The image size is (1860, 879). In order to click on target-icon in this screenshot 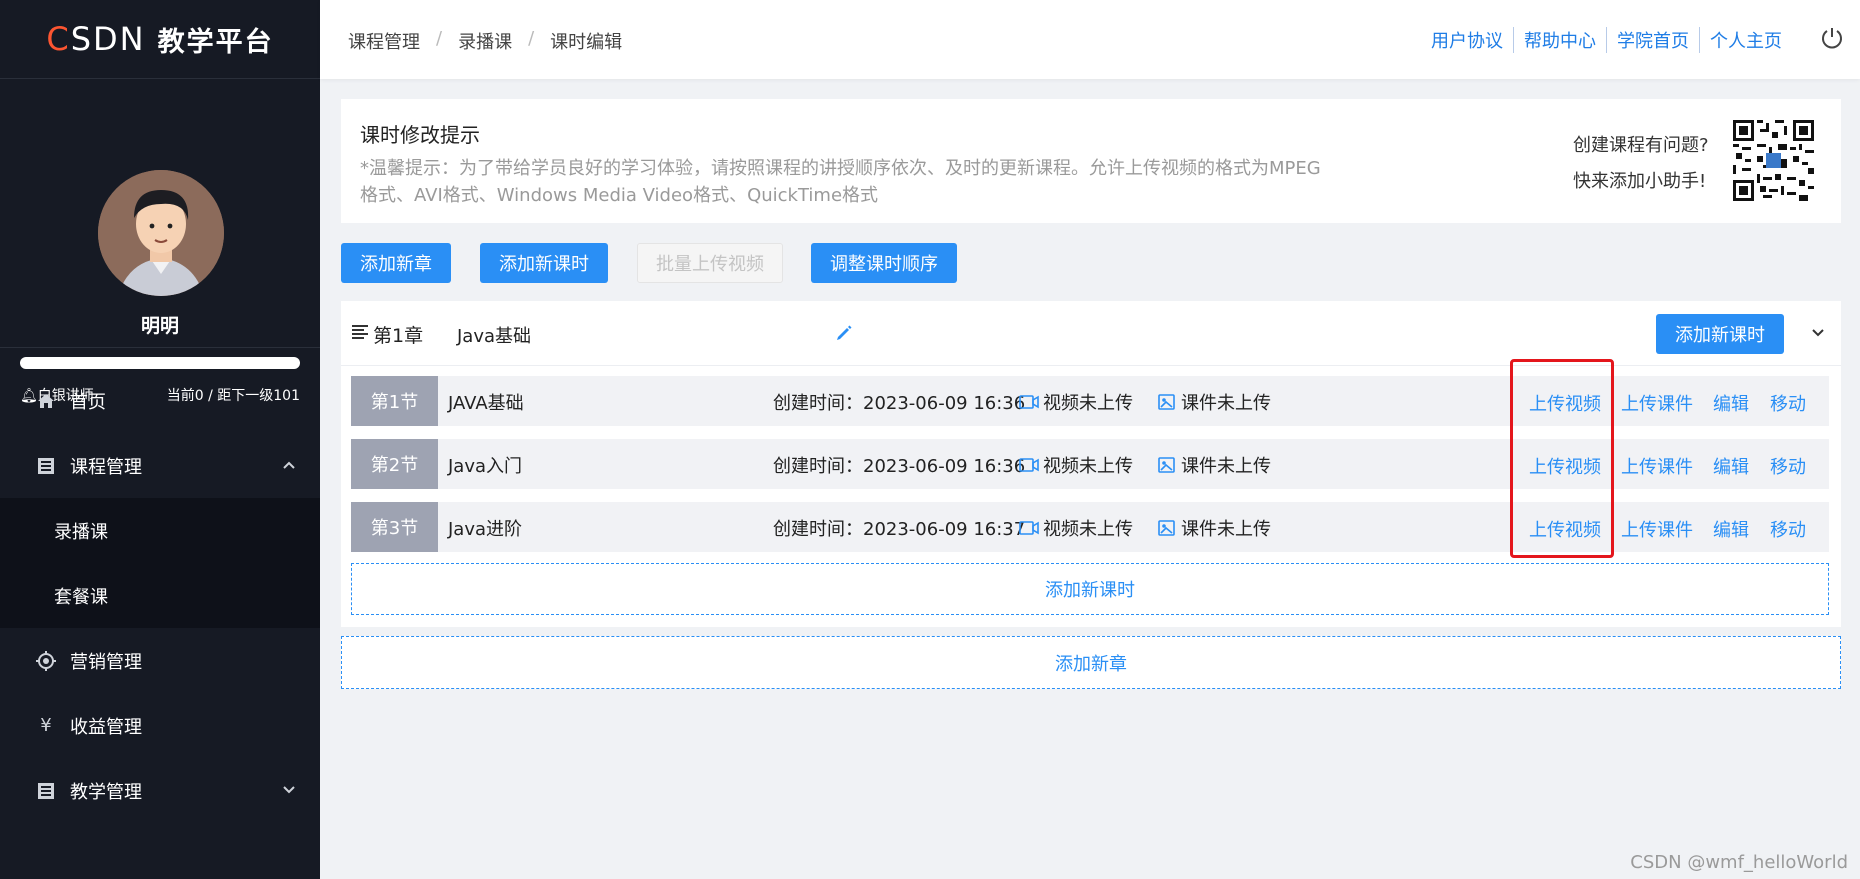, I will do `click(46, 660)`.